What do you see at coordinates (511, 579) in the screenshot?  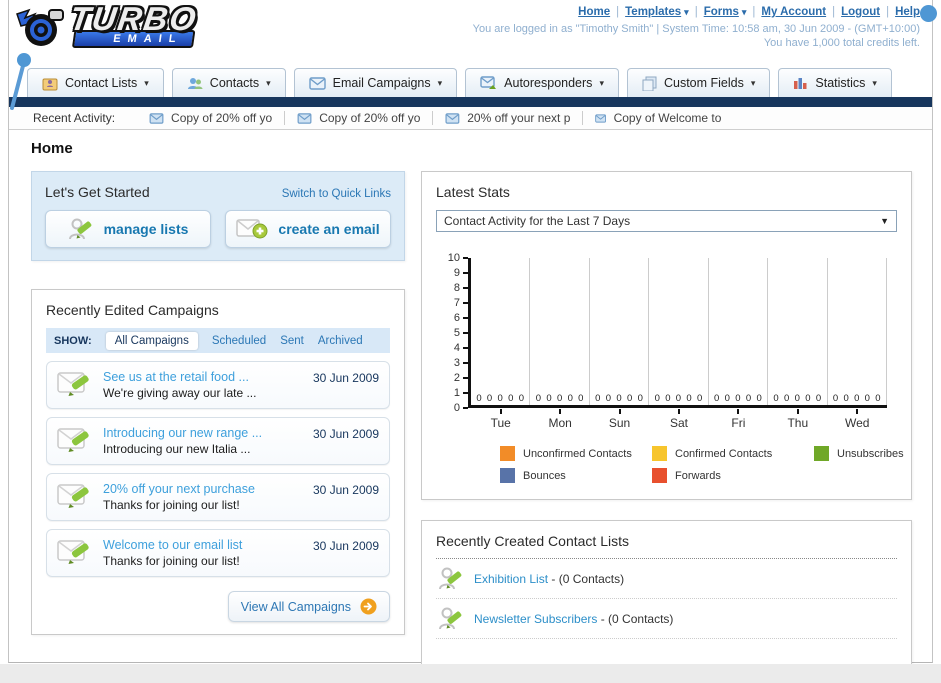 I see `contact-list-link: Exhibition List` at bounding box center [511, 579].